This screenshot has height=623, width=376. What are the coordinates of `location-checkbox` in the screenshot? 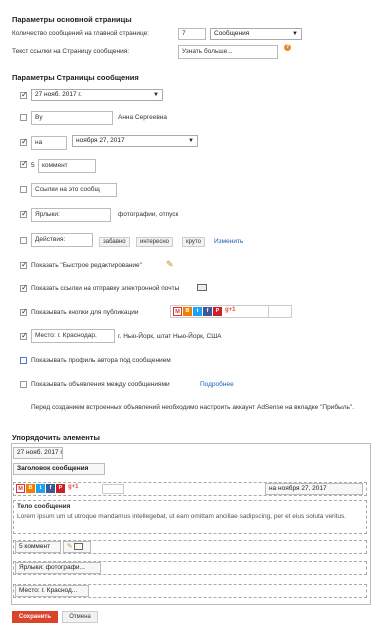 It's located at (24, 335).